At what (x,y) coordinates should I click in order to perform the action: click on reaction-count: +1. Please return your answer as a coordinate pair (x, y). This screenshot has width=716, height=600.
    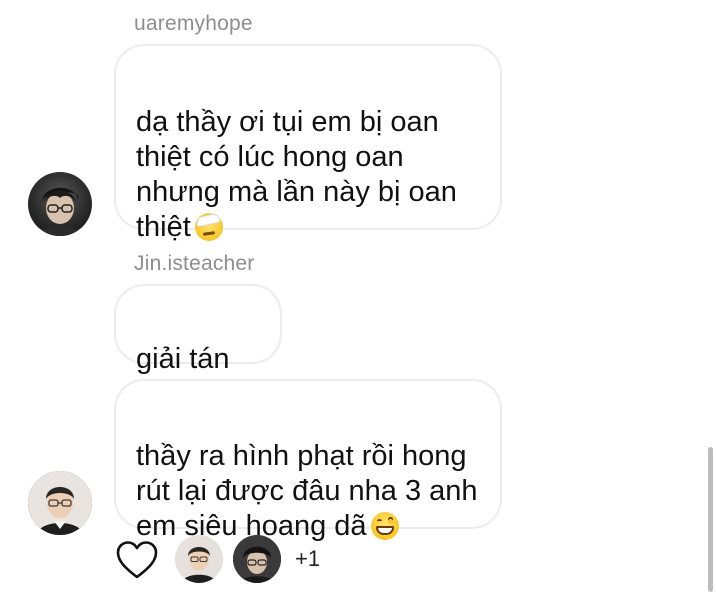
    Looking at the image, I should click on (307, 559).